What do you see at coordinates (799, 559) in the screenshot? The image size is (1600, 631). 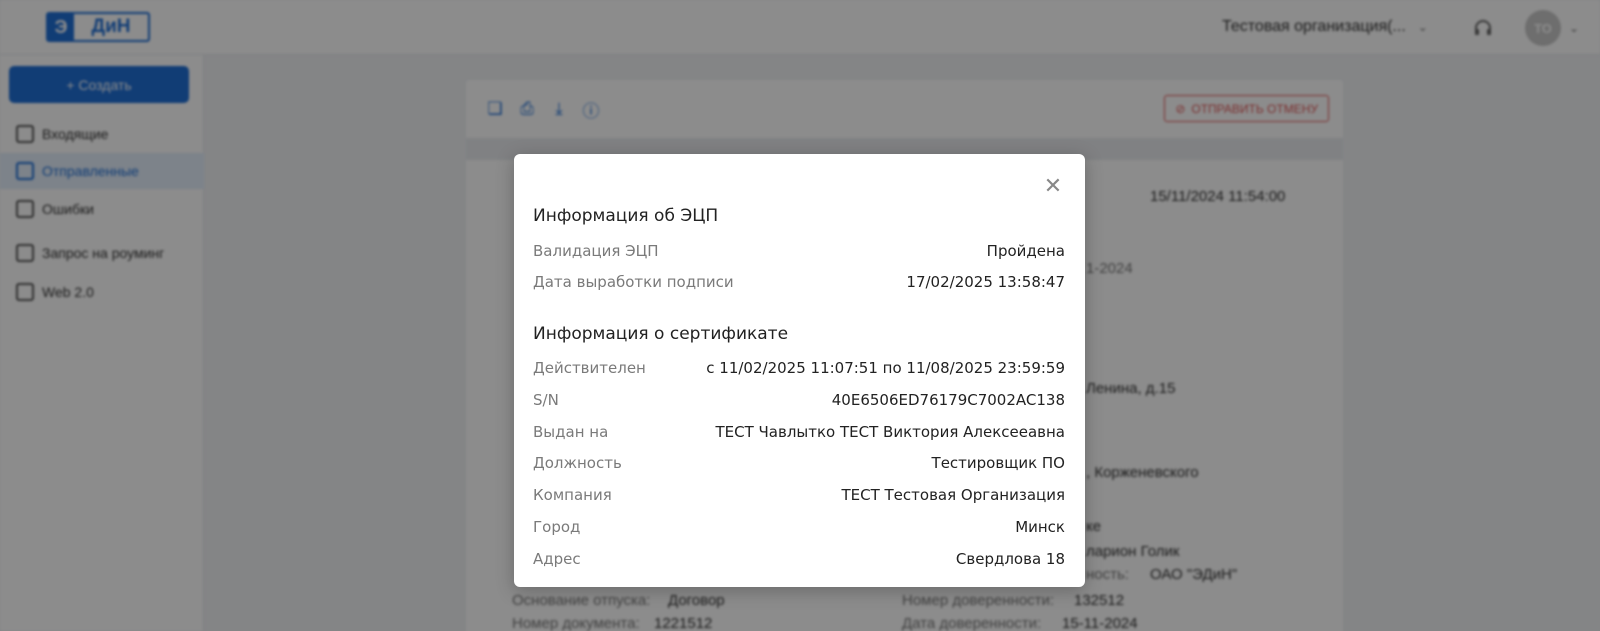 I see `certificate-row: Адрес Свердлова 18` at bounding box center [799, 559].